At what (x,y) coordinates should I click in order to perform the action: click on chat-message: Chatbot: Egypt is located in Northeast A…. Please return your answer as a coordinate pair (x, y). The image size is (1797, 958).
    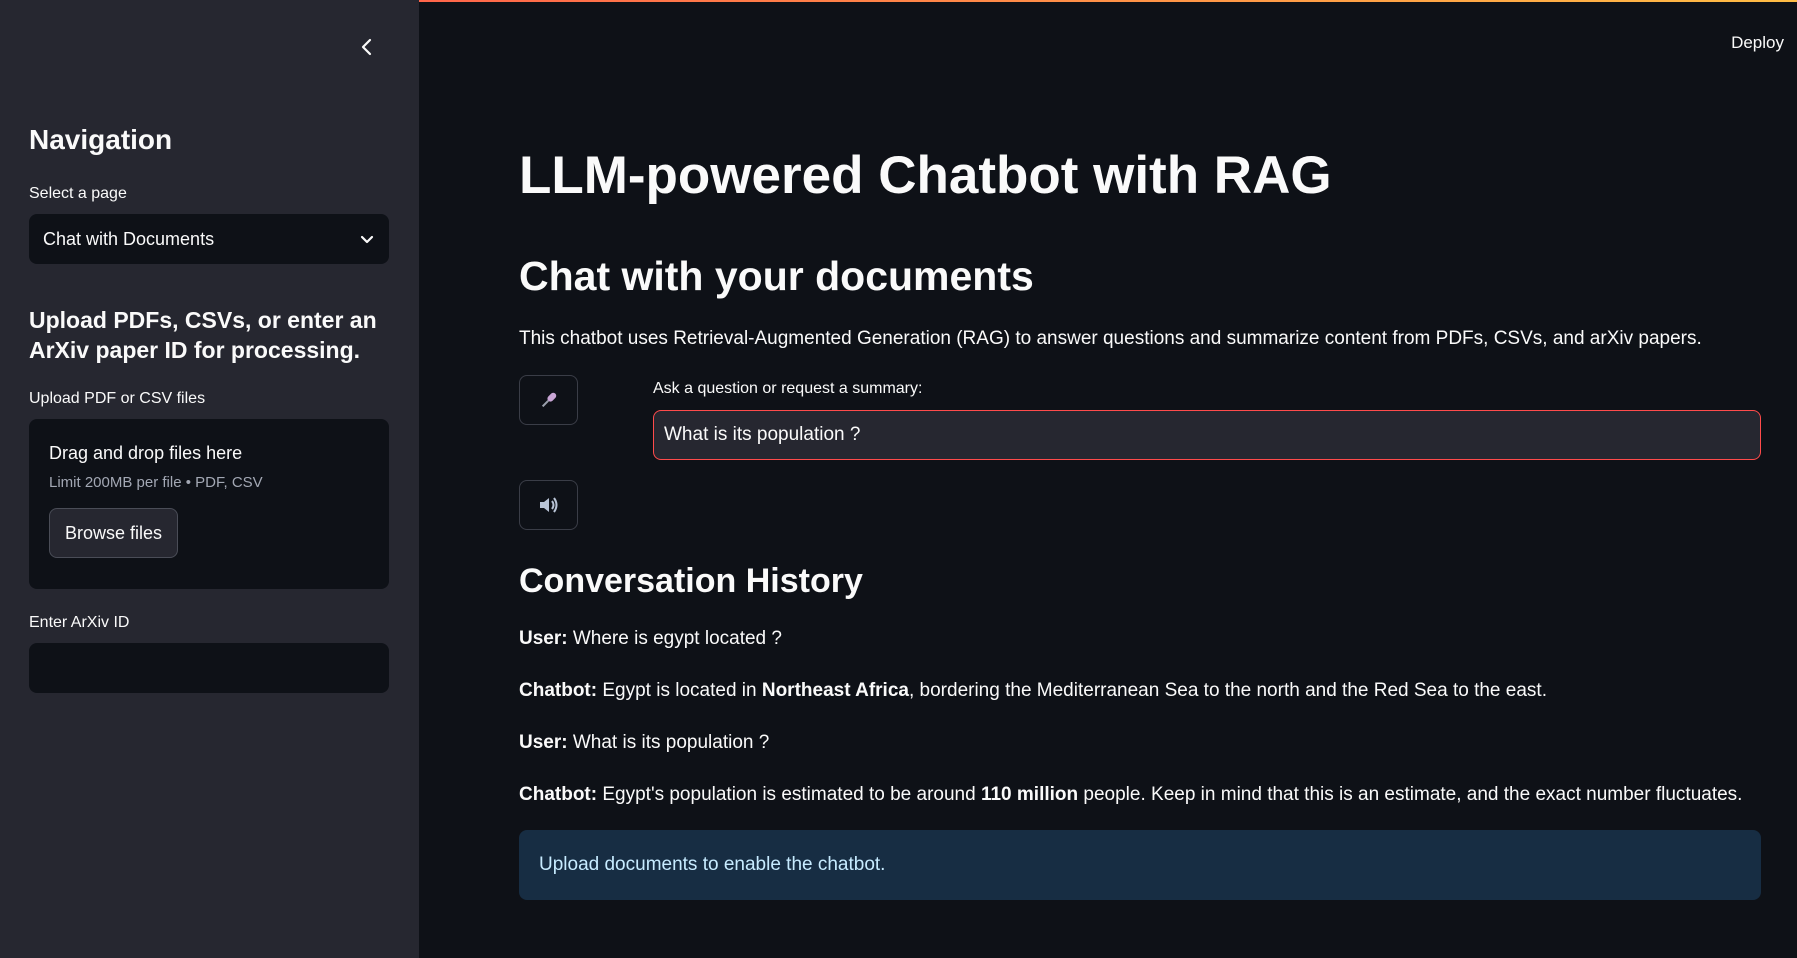
    Looking at the image, I should click on (1033, 691).